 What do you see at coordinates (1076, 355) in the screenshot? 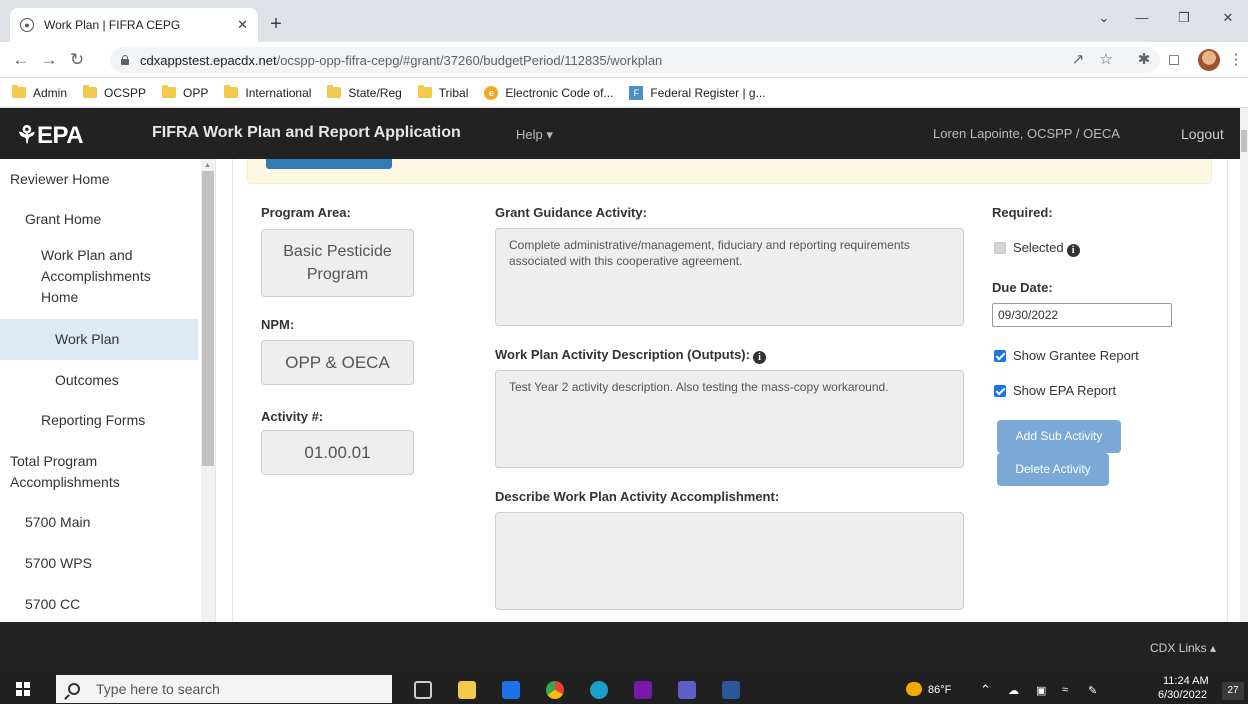
I see `show-grantee-report-label: Show Grantee Report` at bounding box center [1076, 355].